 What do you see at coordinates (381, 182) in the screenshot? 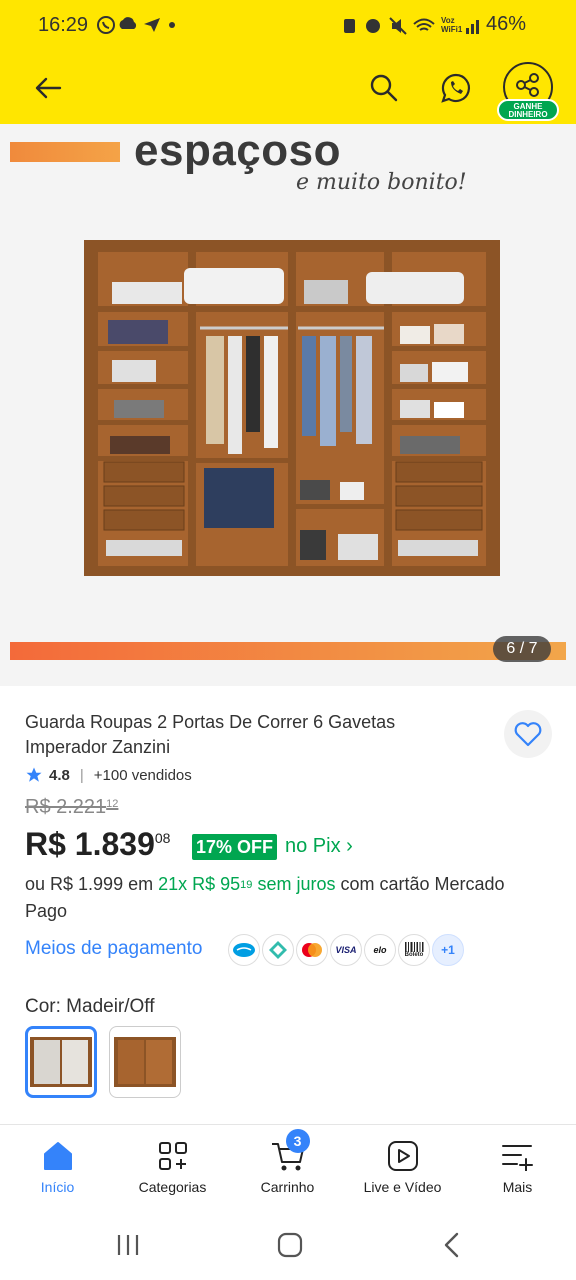
I see `banner-tagline: e muito bonito!` at bounding box center [381, 182].